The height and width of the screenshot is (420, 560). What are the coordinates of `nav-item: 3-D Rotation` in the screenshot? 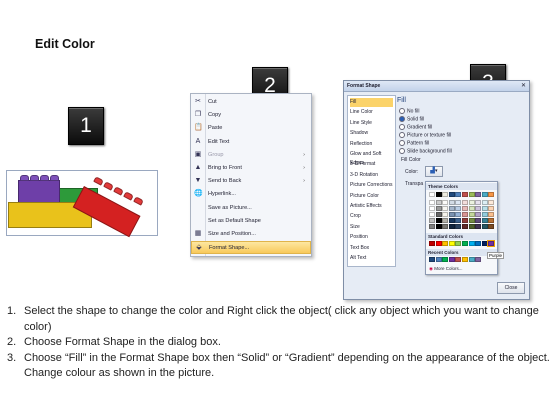 It's located at (371, 175).